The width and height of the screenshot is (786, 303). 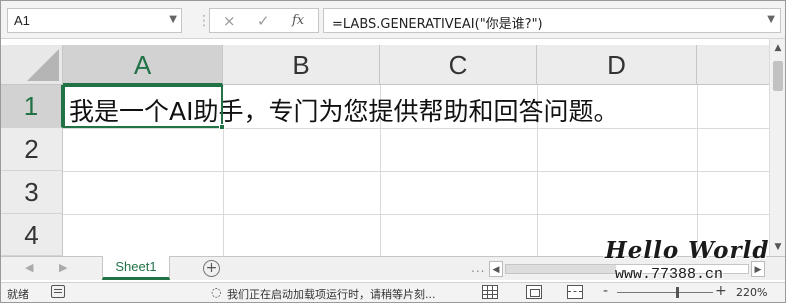 What do you see at coordinates (561, 269) in the screenshot?
I see `horizontal-scroll-thumb` at bounding box center [561, 269].